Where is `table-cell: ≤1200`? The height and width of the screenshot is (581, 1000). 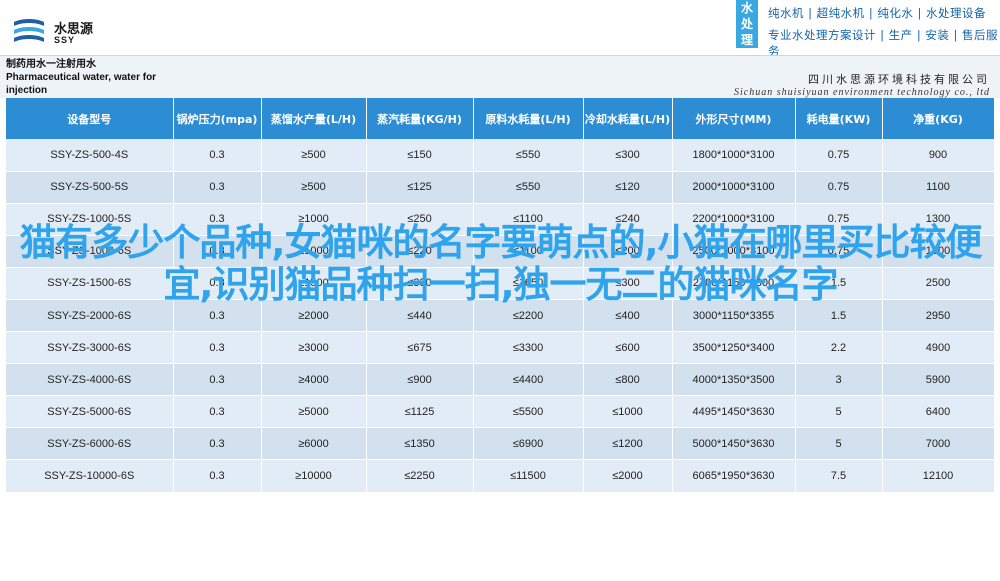 table-cell: ≤1200 is located at coordinates (628, 444).